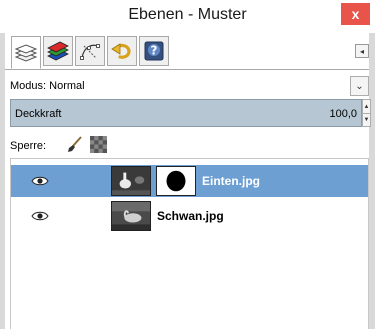 Image resolution: width=375 pixels, height=329 pixels. I want to click on opacity-slider: Deckkraft 100,0, so click(186, 113).